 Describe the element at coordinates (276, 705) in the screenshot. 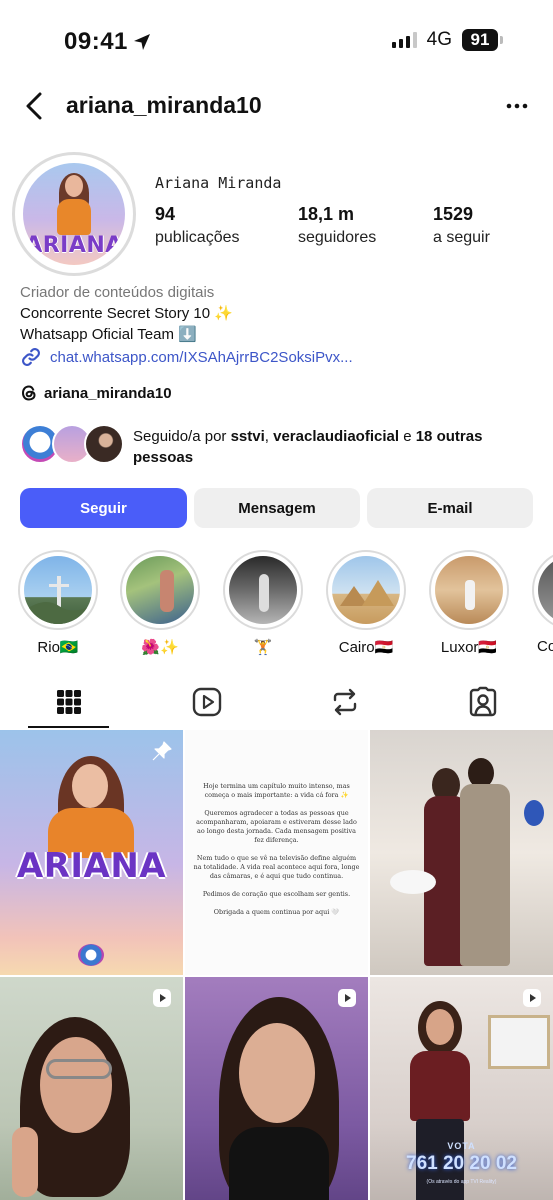

I see `profile-tabs` at that location.